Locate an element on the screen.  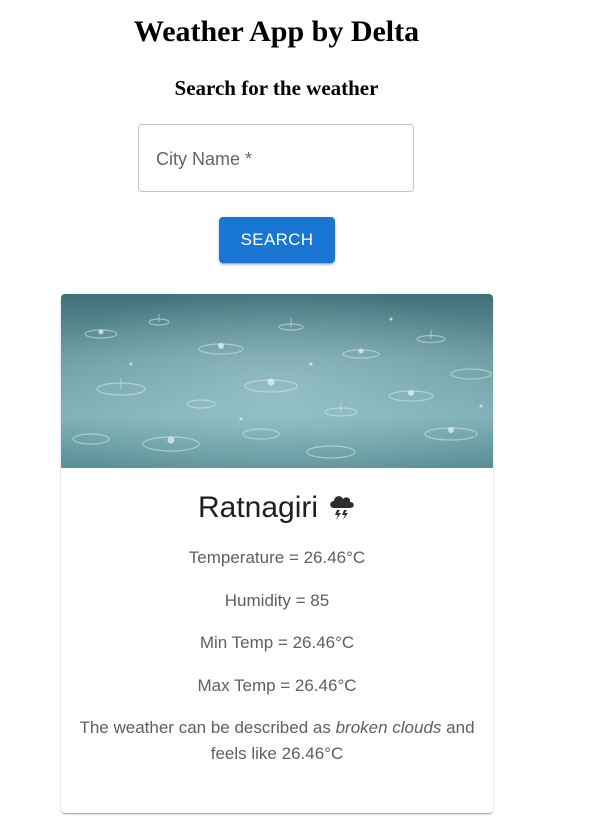
description-value: broken clouds is located at coordinates (388, 727).